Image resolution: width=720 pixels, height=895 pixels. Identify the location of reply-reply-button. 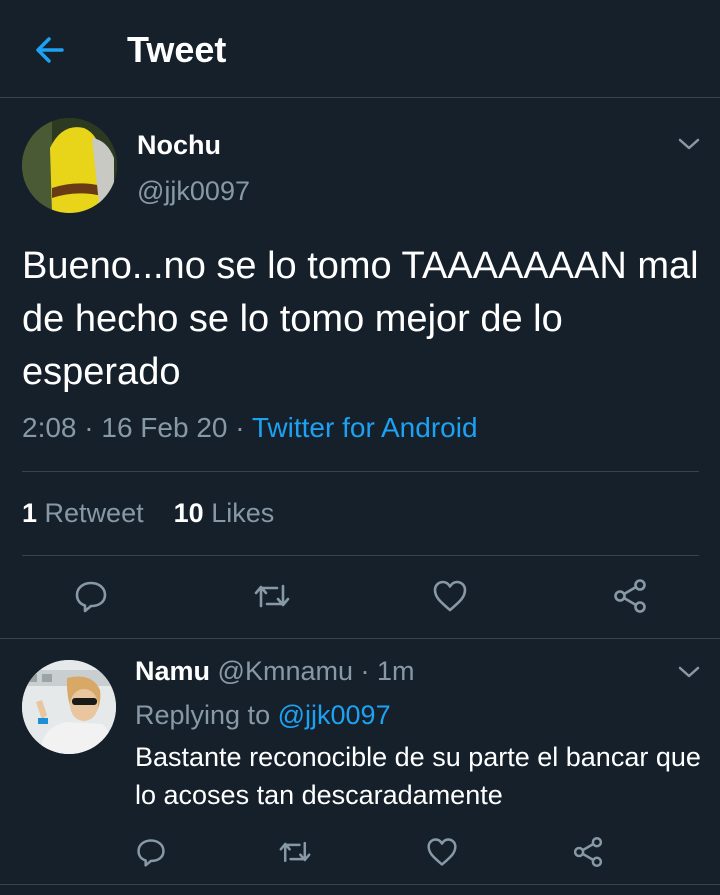
(151, 854).